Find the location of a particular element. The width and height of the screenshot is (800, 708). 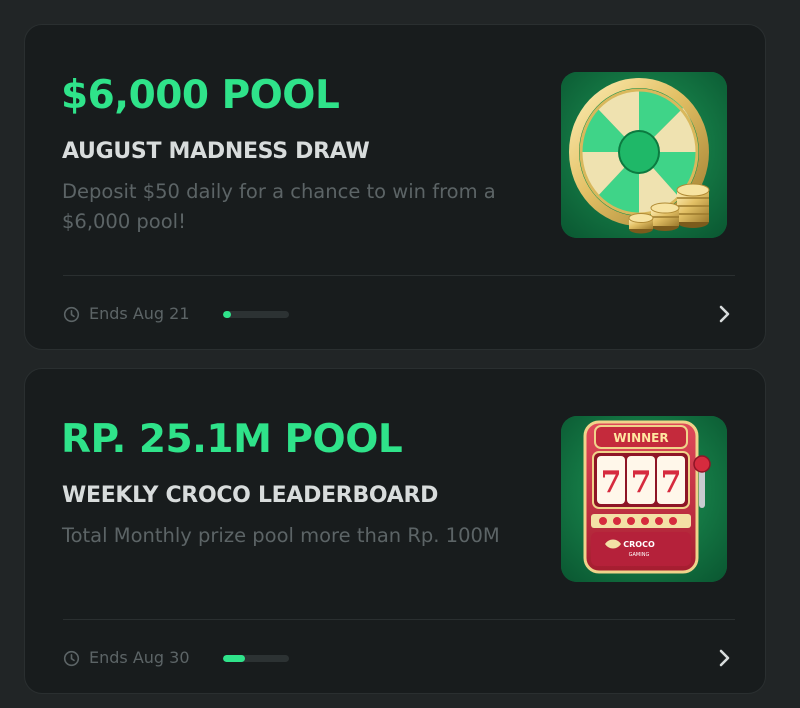

pool-amount: RP. 25.1M POOL is located at coordinates (232, 439).